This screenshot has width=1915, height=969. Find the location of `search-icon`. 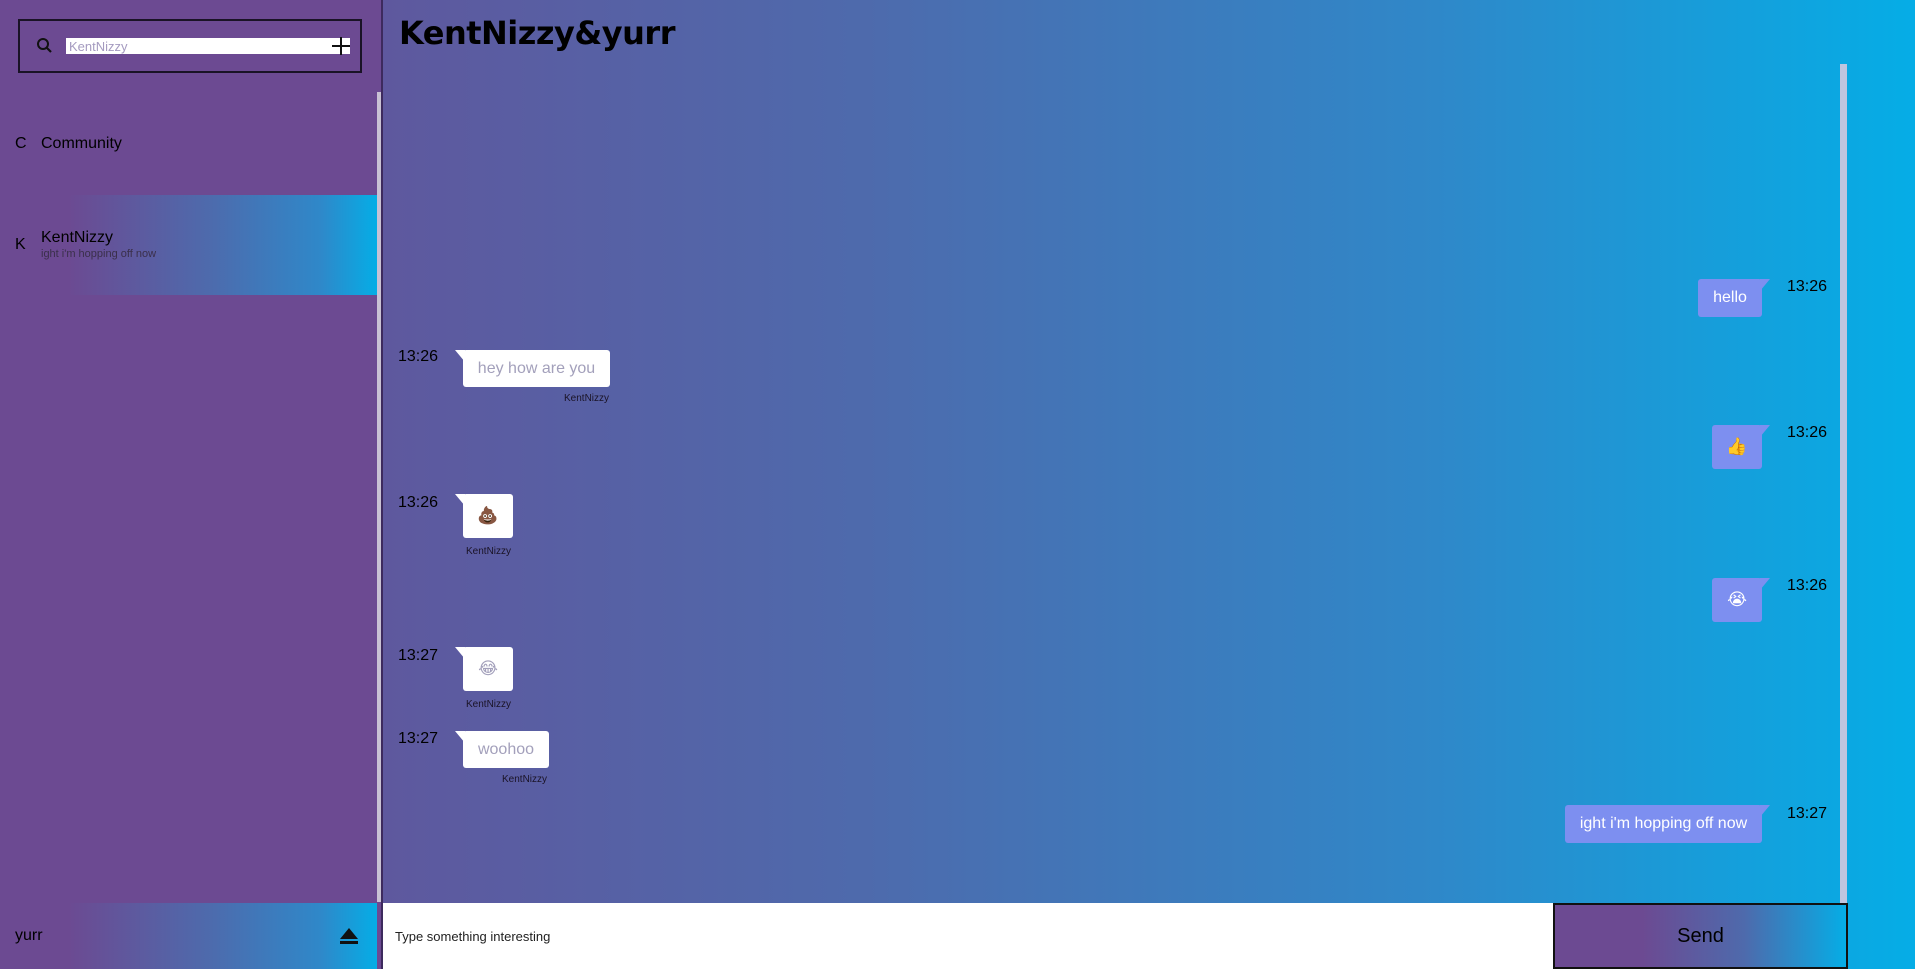

search-icon is located at coordinates (45, 46).